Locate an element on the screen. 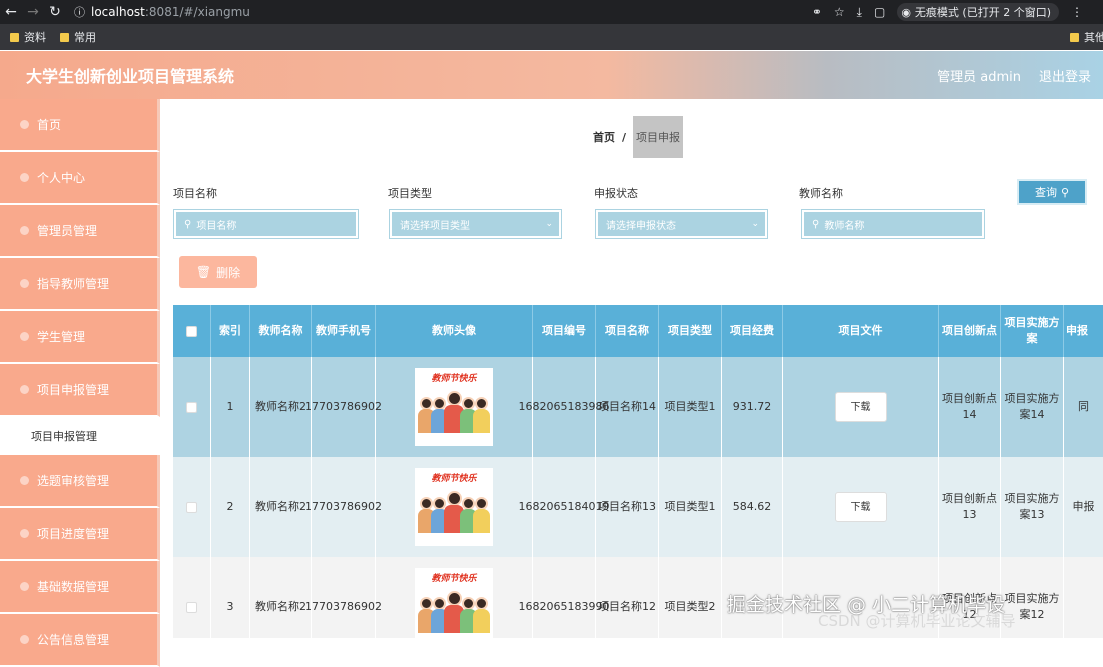 Image resolution: width=1103 pixels, height=667 pixels. select-all-checkbox is located at coordinates (191, 331).